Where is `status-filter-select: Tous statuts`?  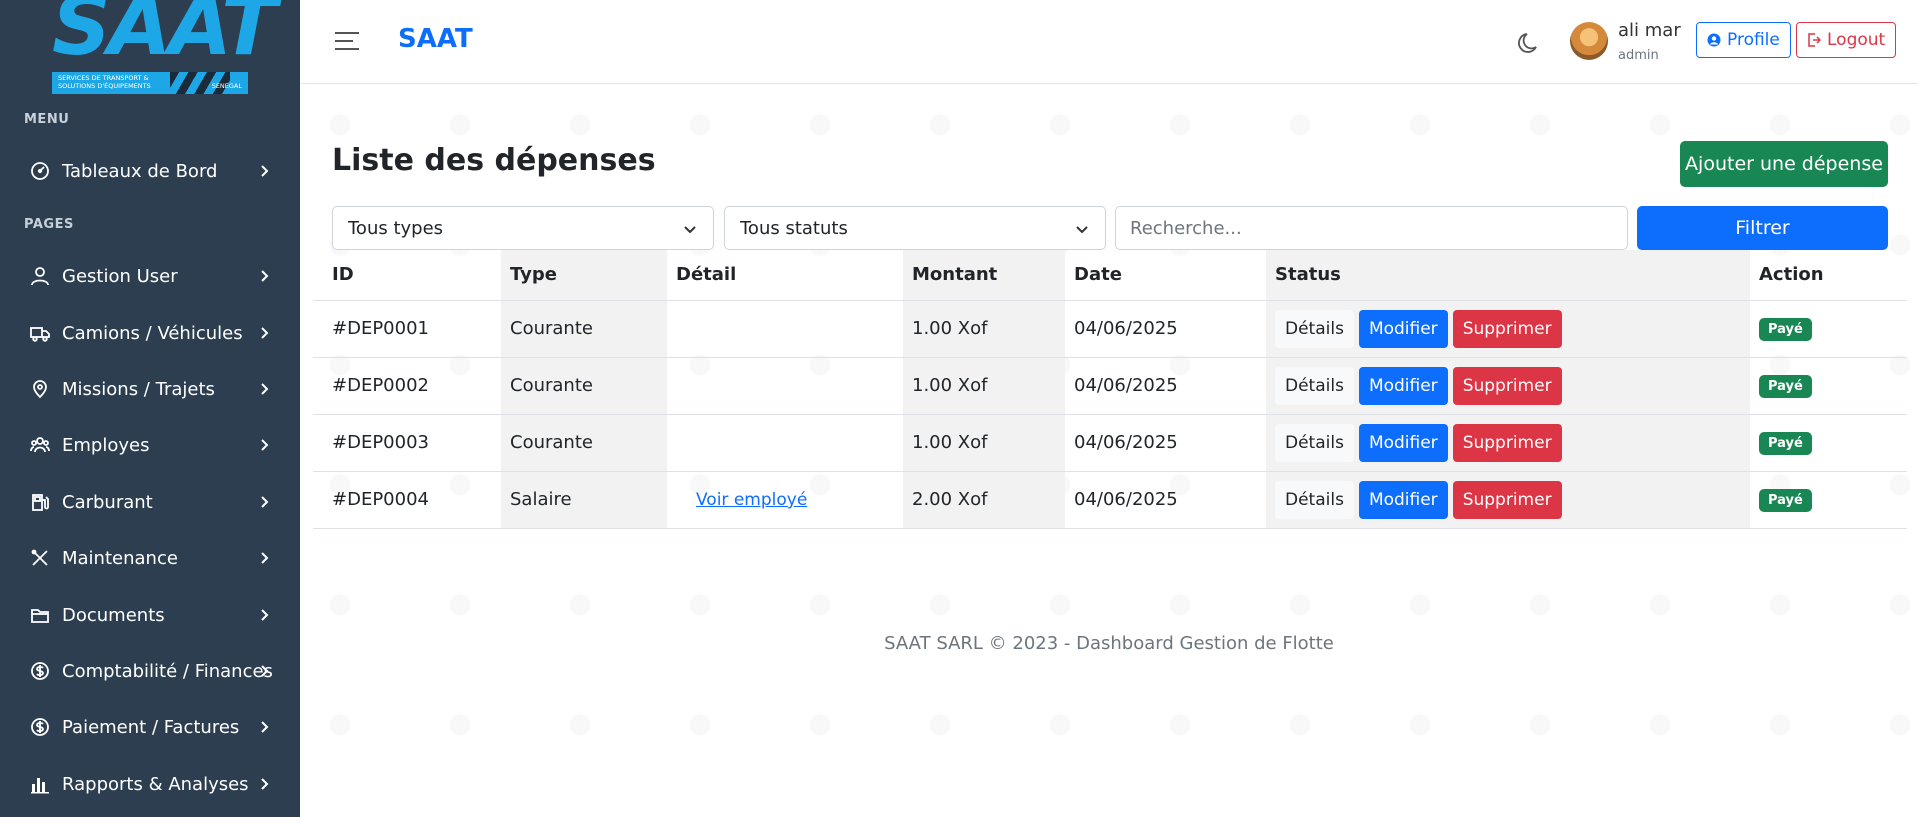
status-filter-select: Tous statuts is located at coordinates (915, 228).